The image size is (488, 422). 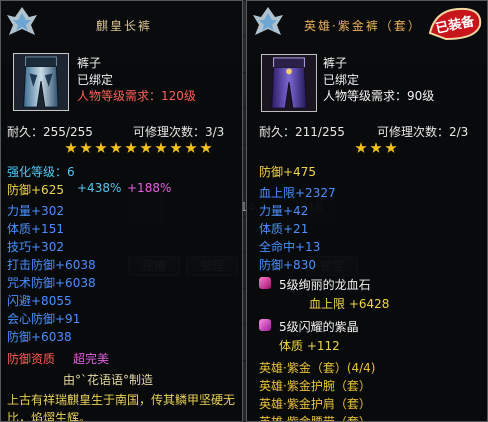 I want to click on attr-line: 防御+6038, so click(x=39, y=337).